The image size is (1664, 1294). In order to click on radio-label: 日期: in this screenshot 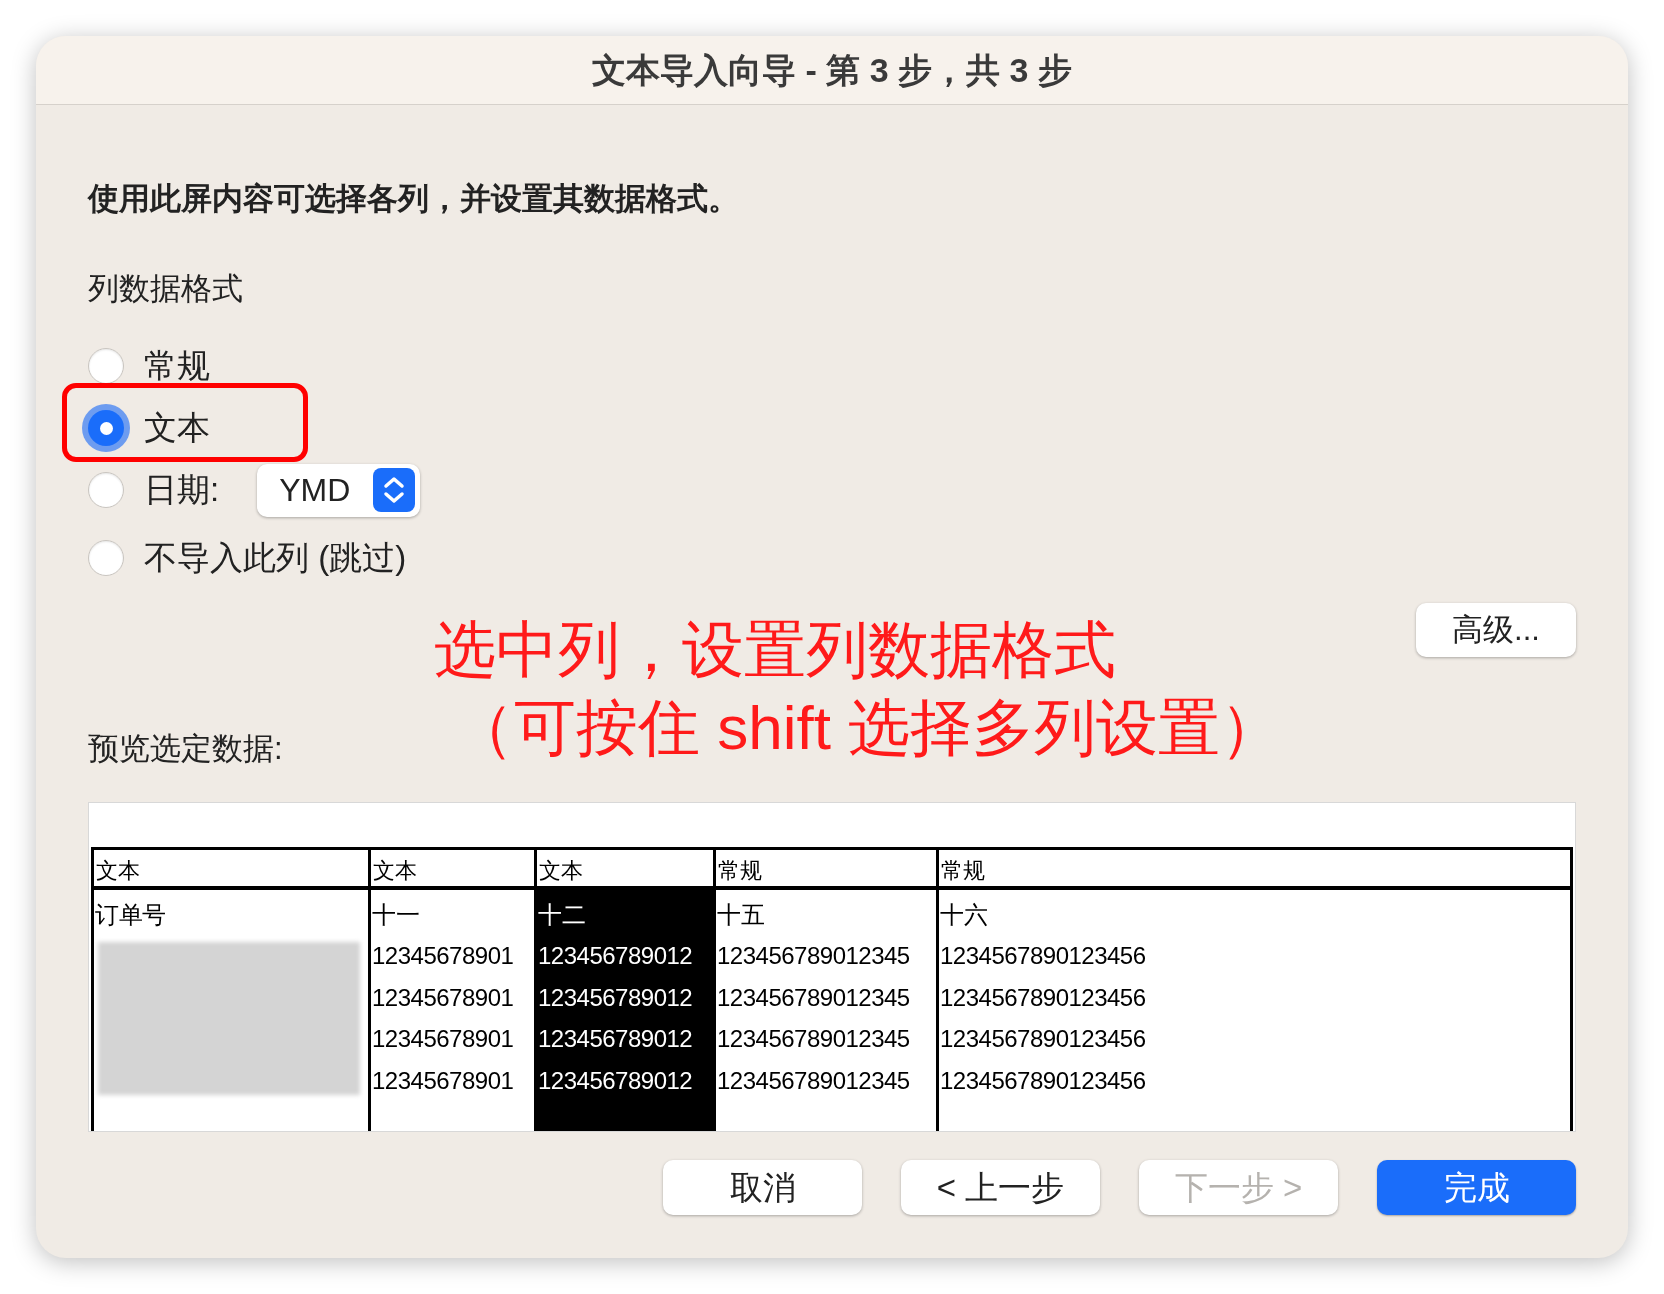, I will do `click(182, 490)`.